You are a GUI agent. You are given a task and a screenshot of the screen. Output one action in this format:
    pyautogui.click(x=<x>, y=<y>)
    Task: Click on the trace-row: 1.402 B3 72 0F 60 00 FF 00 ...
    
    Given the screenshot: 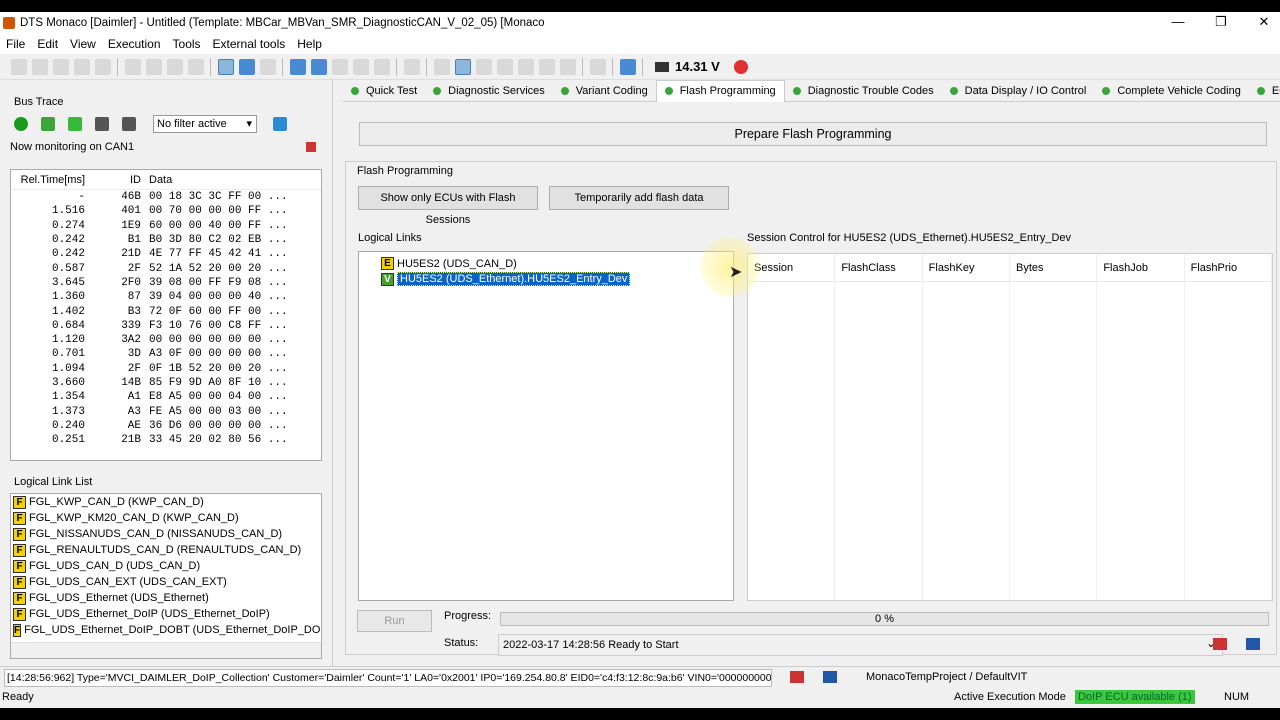 What is the action you would take?
    pyautogui.click(x=166, y=311)
    